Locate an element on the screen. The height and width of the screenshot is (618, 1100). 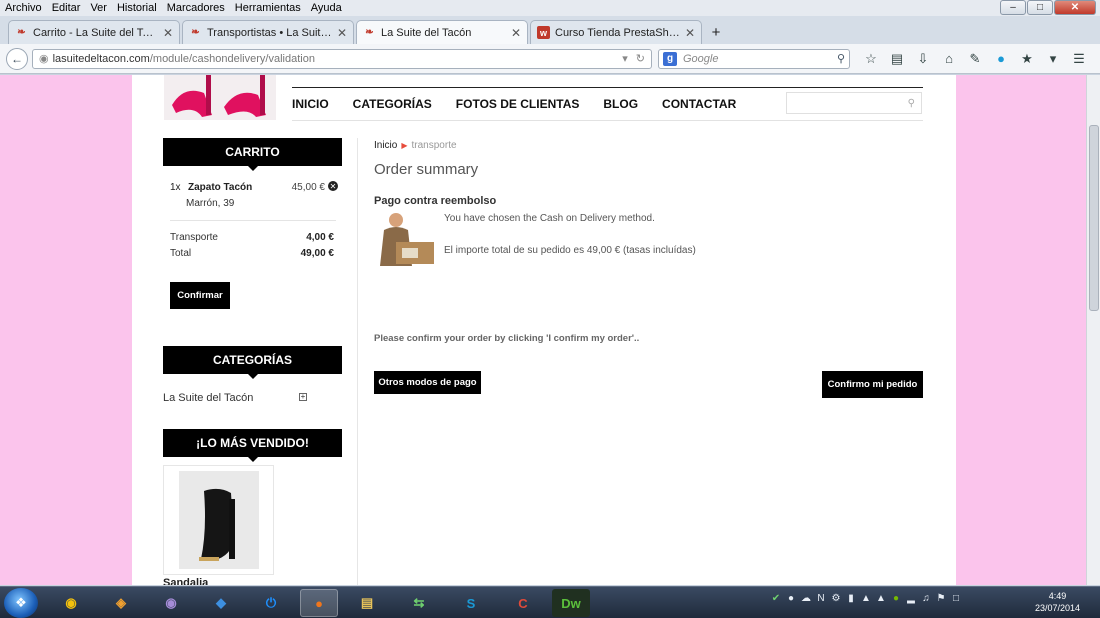
total-value: 49,00 € is located at coordinates (317, 253).